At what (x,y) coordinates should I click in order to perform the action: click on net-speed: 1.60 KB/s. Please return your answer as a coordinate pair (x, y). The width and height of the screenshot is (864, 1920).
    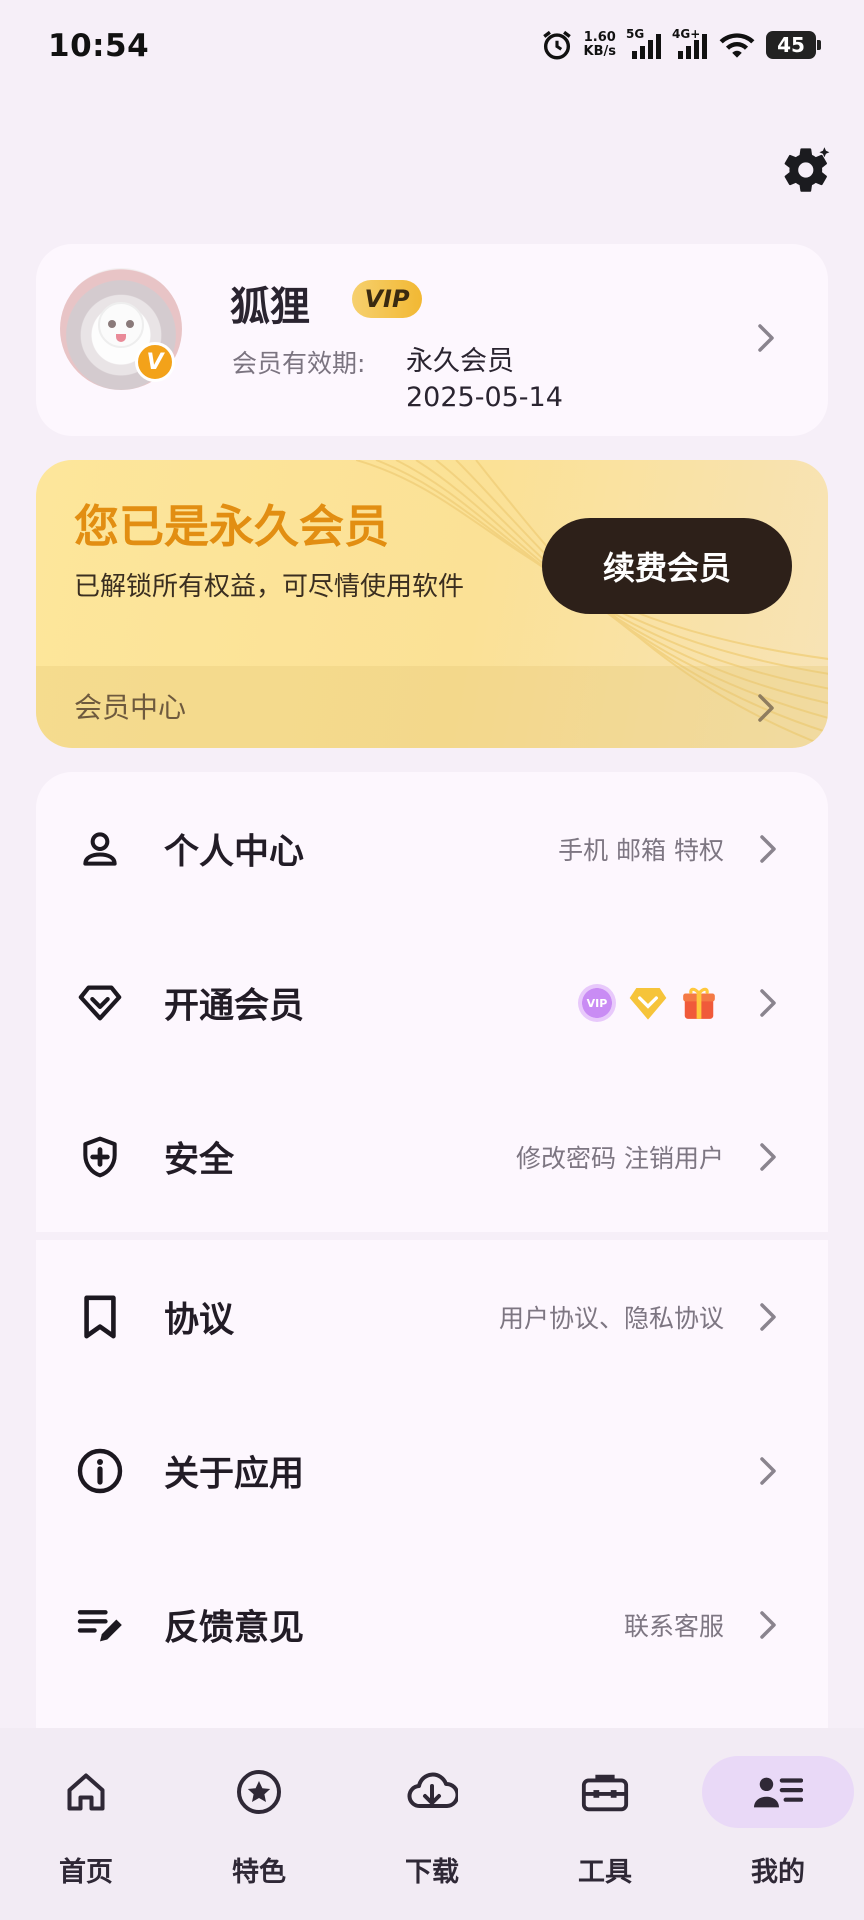
    Looking at the image, I should click on (600, 45).